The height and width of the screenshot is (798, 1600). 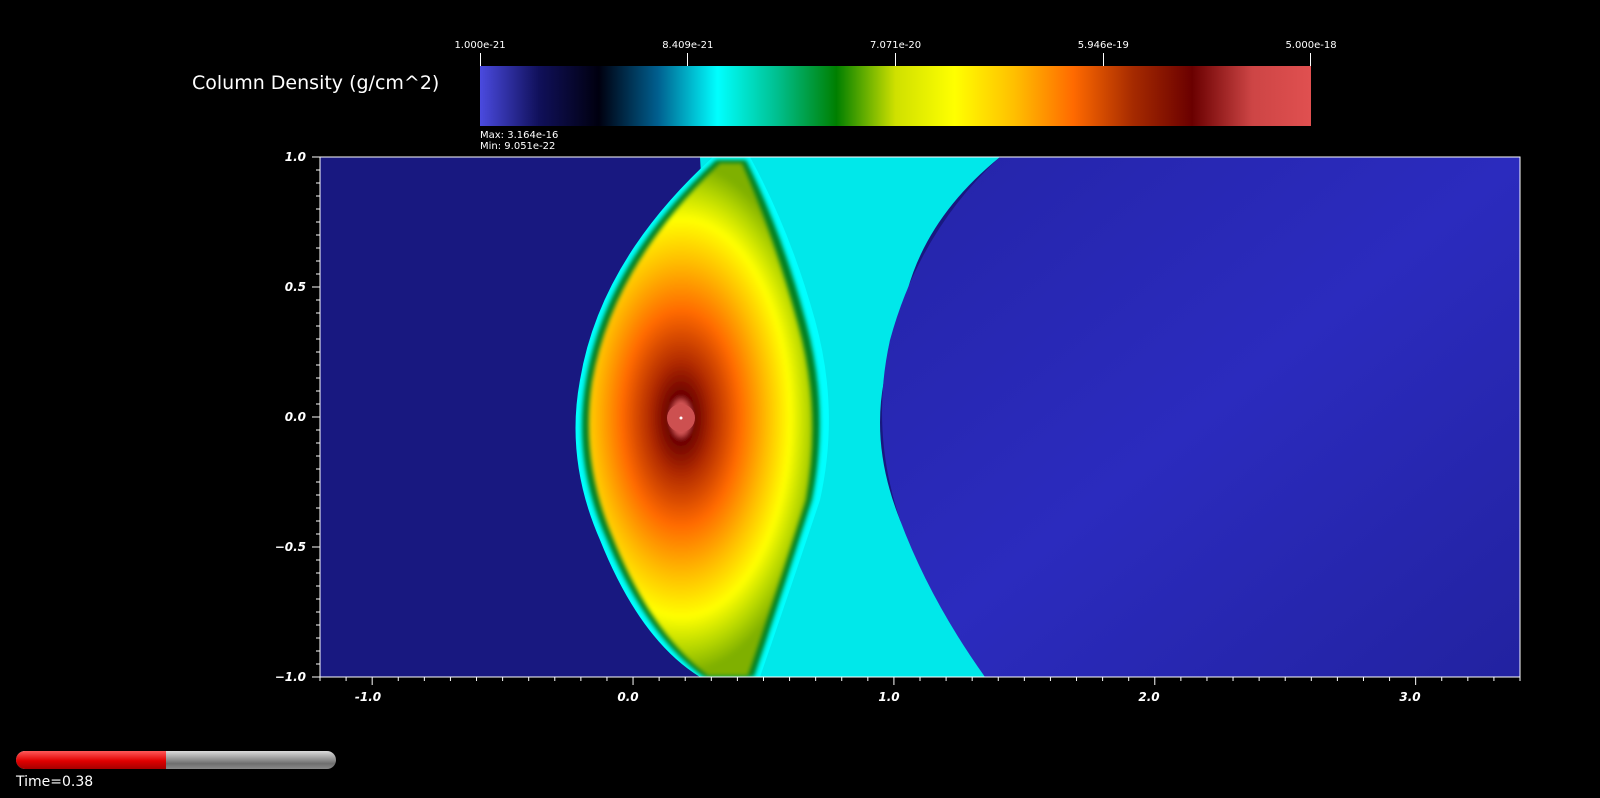 What do you see at coordinates (176, 760) in the screenshot?
I see `time-progress-bar` at bounding box center [176, 760].